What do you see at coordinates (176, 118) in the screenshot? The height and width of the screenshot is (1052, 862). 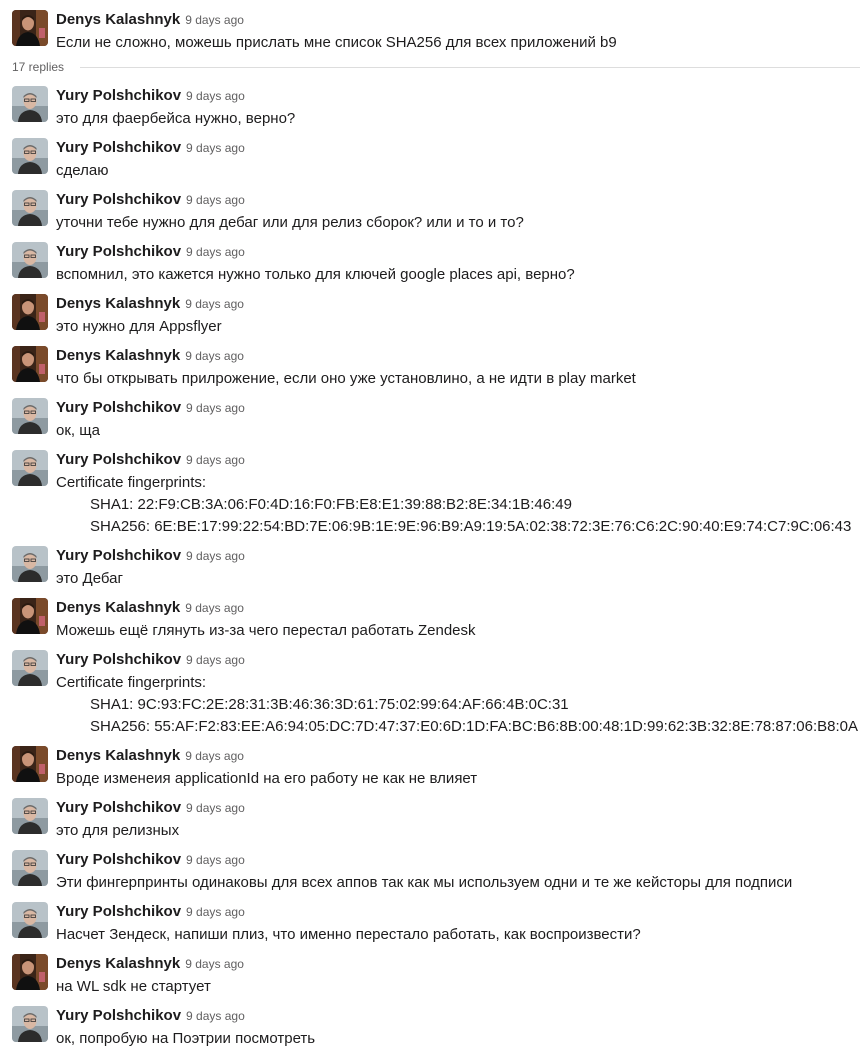 I see `message-line: это для фаербейса нужно, верно?` at bounding box center [176, 118].